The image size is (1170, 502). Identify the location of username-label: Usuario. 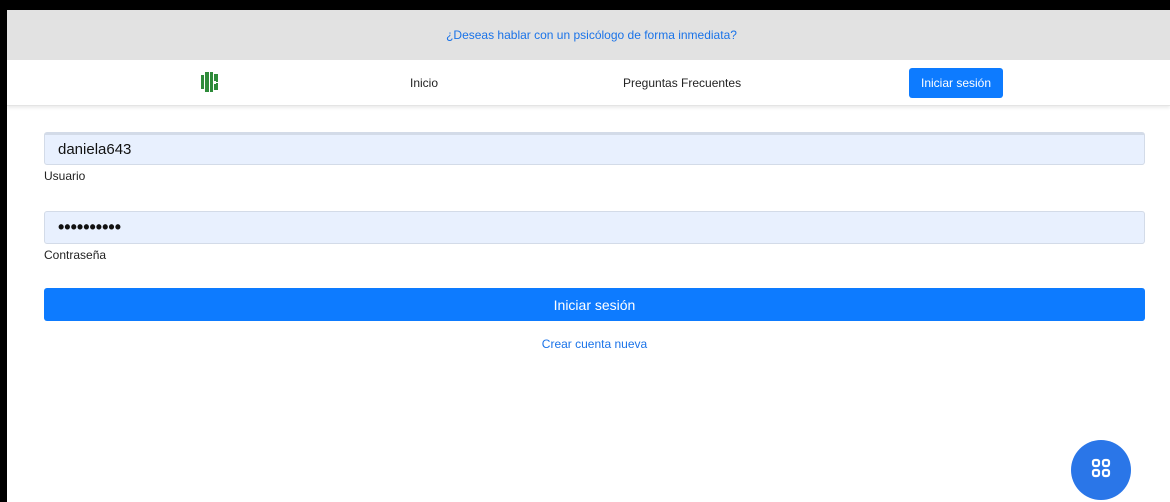
(65, 176).